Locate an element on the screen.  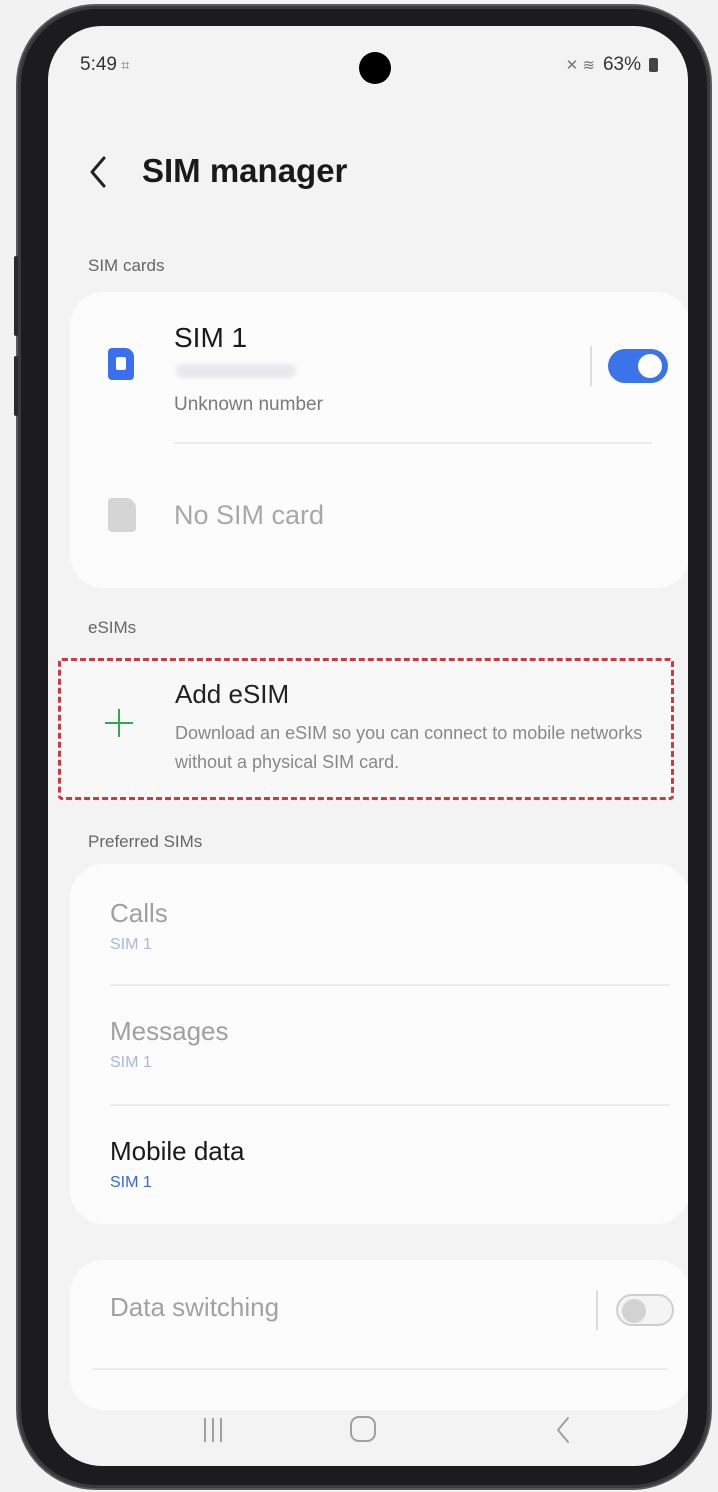
calls-title: Calls is located at coordinates (139, 913).